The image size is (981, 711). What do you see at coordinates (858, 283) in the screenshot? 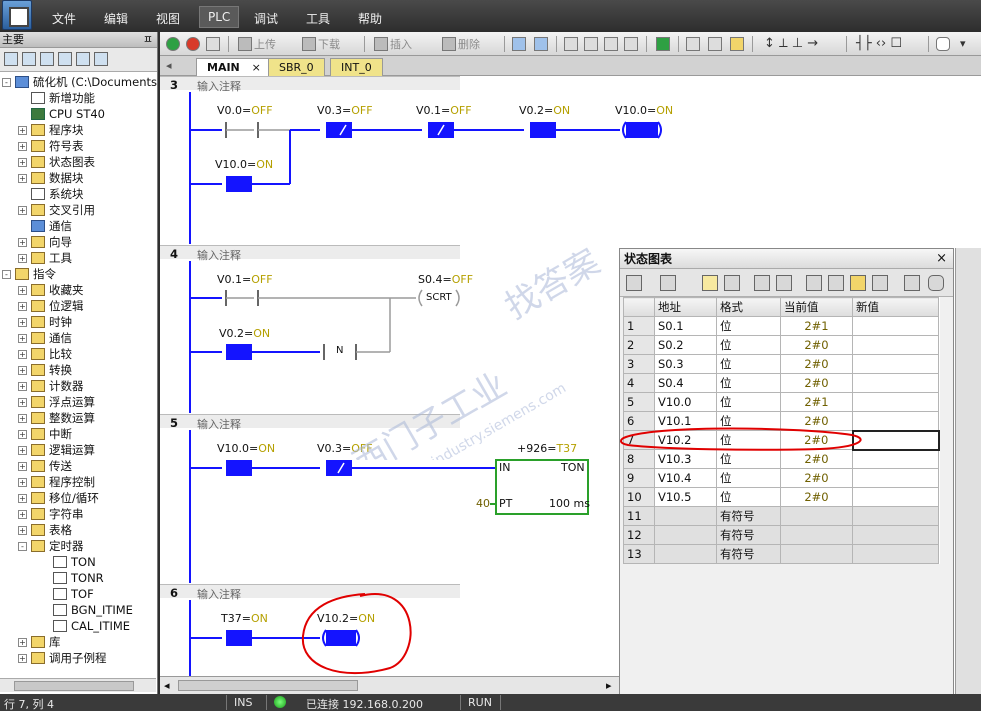
I see `add-lock-icon` at bounding box center [858, 283].